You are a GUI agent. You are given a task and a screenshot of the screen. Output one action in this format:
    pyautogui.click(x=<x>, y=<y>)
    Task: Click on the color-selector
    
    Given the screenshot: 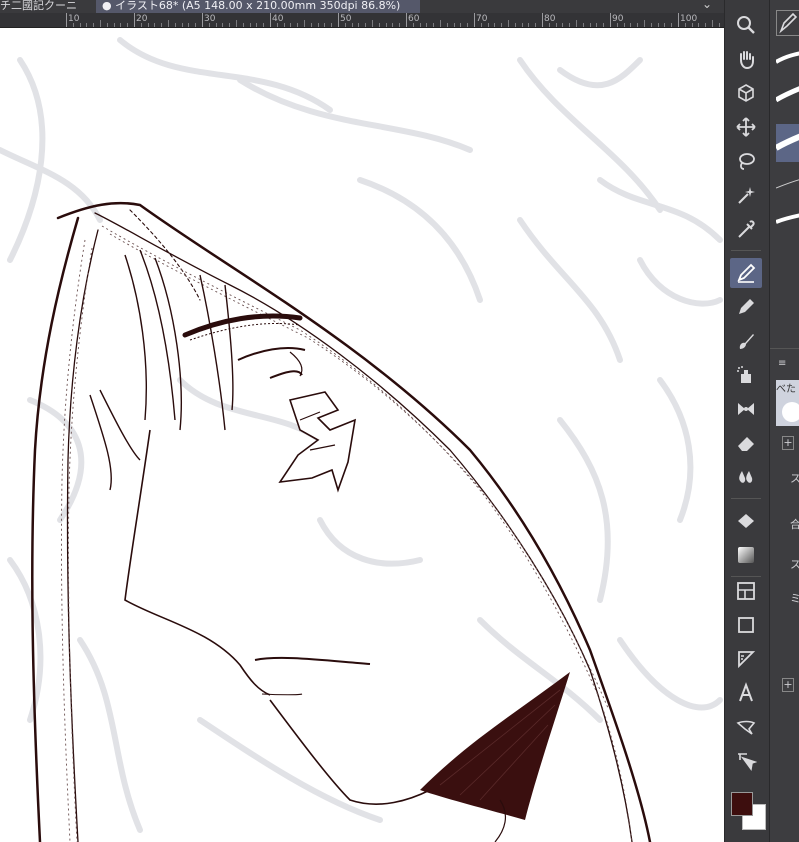 What is the action you would take?
    pyautogui.click(x=747, y=815)
    